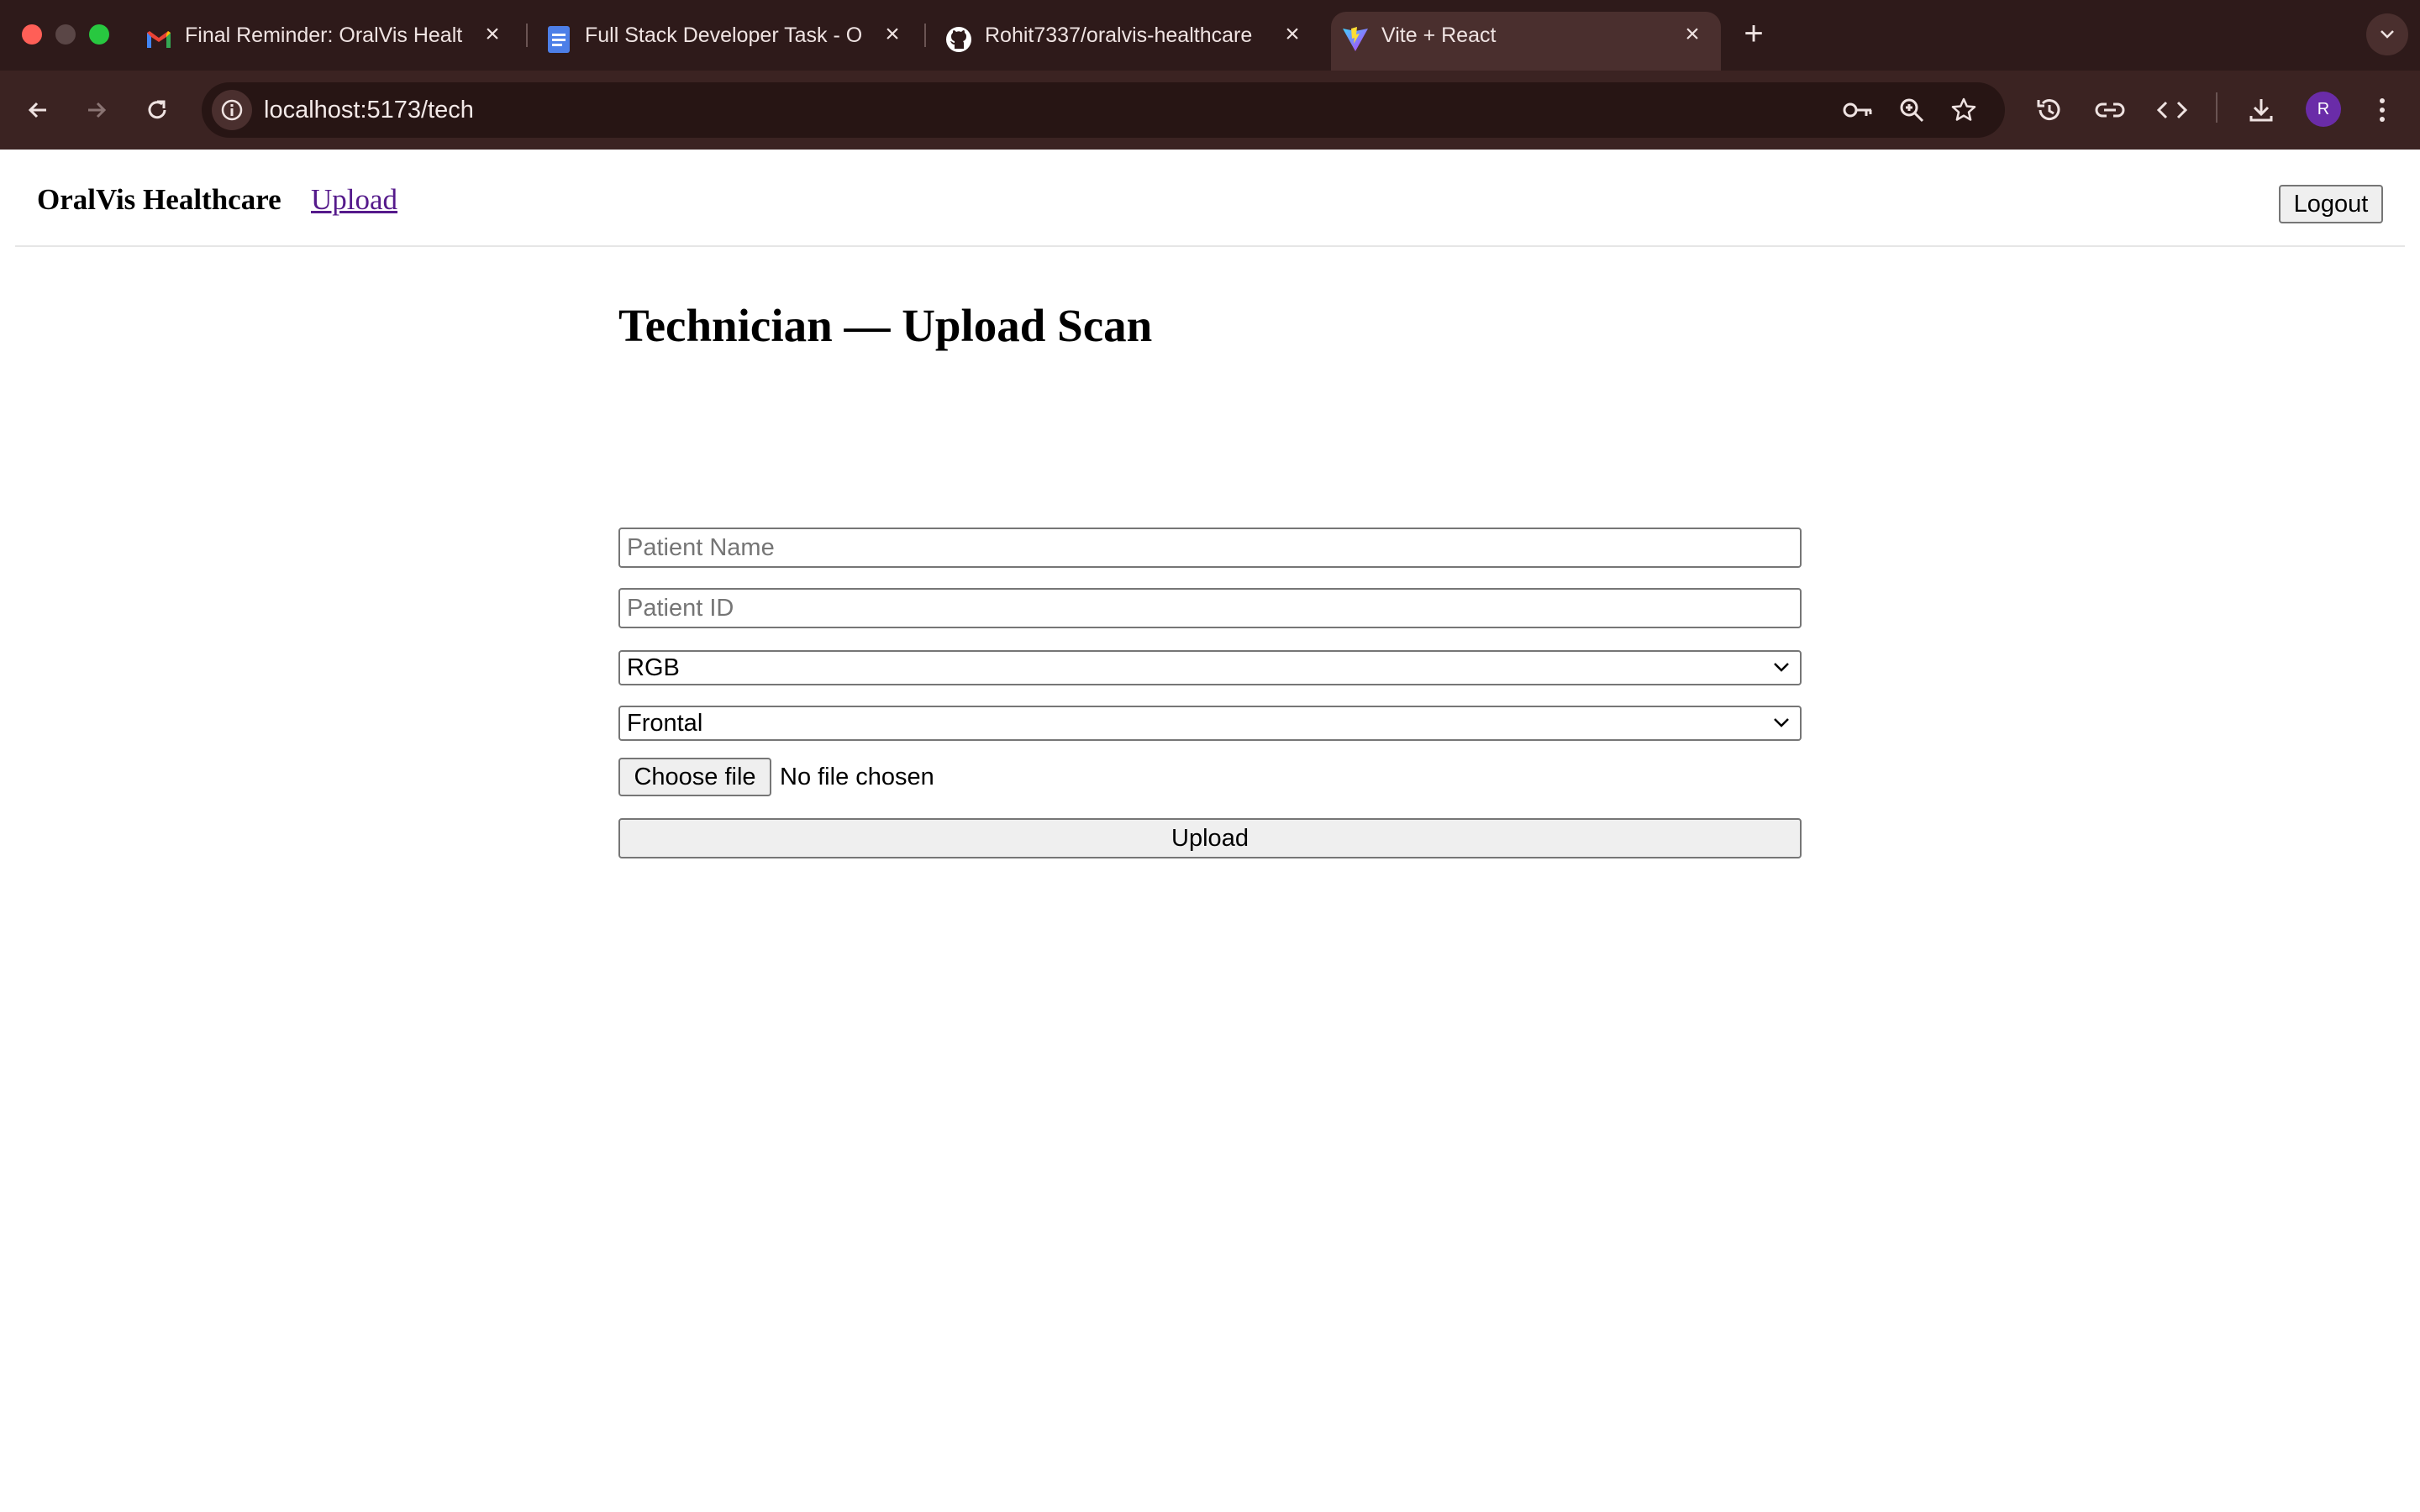  What do you see at coordinates (724, 35) in the screenshot?
I see `tab-title: Full Stack Developer Task - O` at bounding box center [724, 35].